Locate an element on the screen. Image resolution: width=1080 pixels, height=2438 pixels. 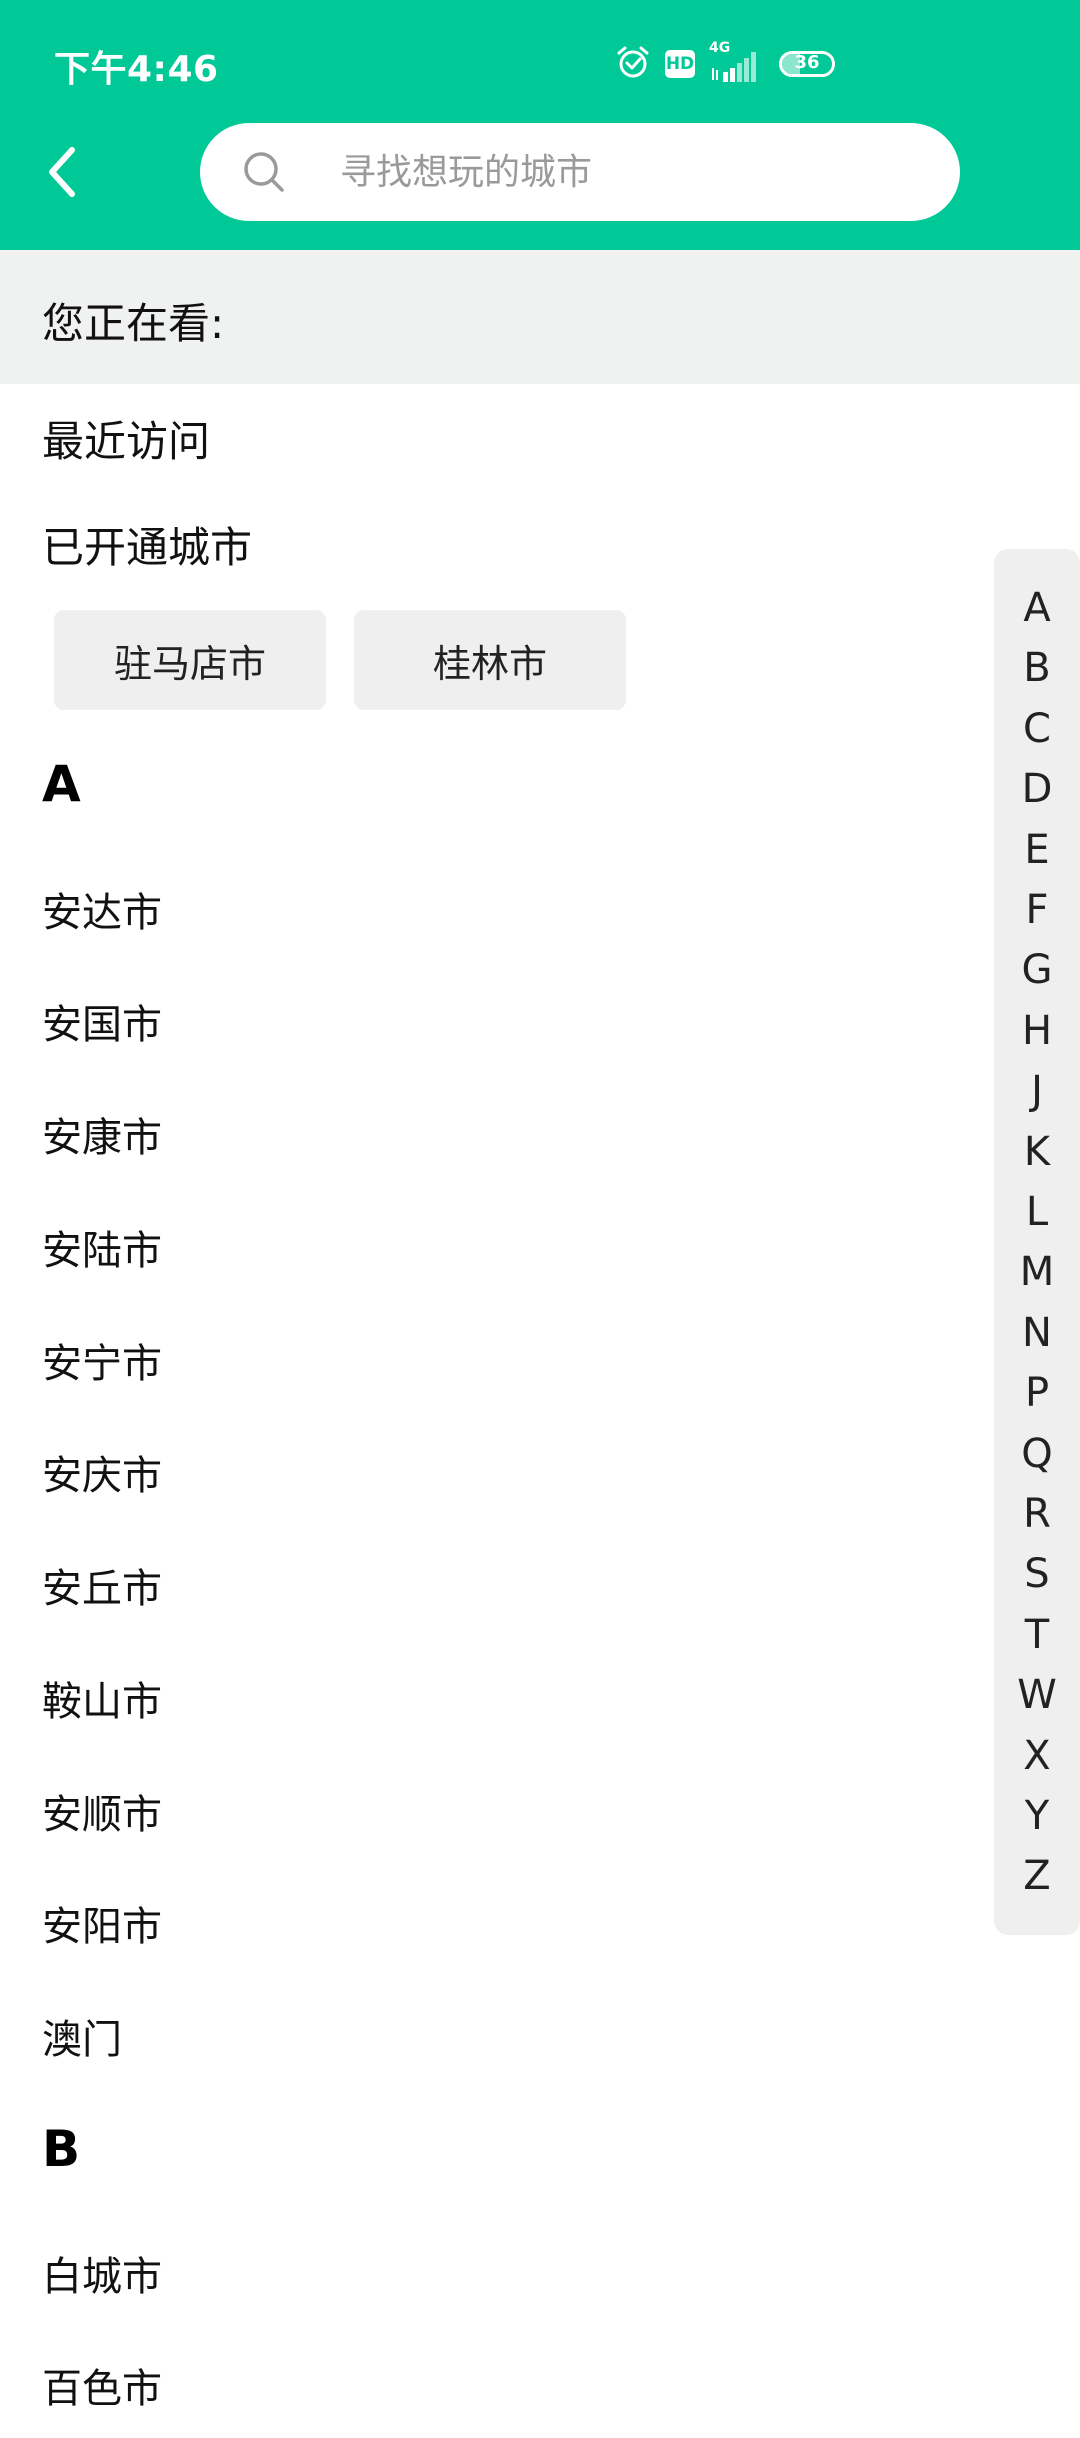
hd-icon: HD is located at coordinates (680, 64).